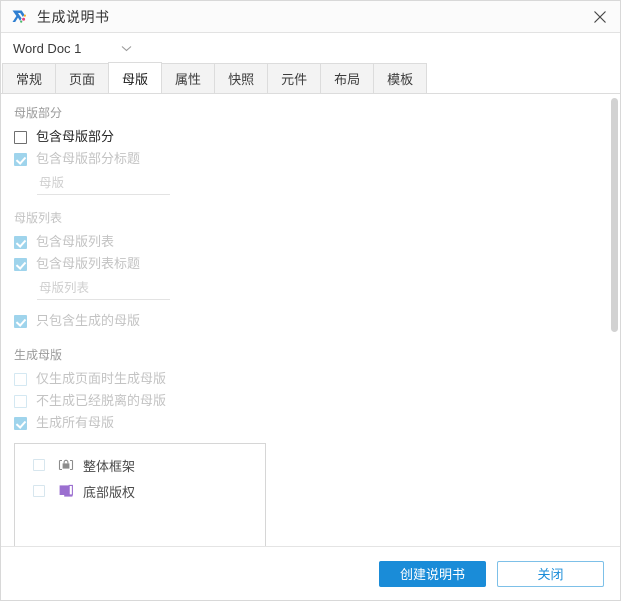 The height and width of the screenshot is (601, 621). Describe the element at coordinates (20, 264) in the screenshot. I see `include-master-list-title-checkbox` at that location.